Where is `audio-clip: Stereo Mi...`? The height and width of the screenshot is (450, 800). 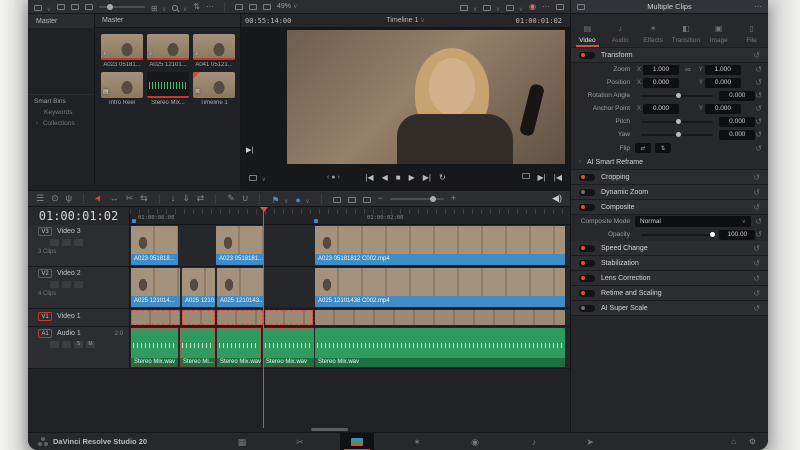
audio-clip: Stereo Mi... is located at coordinates (197, 347).